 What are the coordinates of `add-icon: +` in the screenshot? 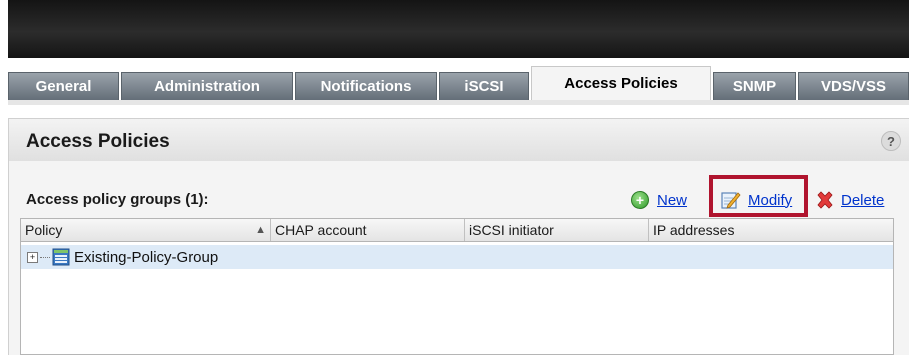 It's located at (640, 200).